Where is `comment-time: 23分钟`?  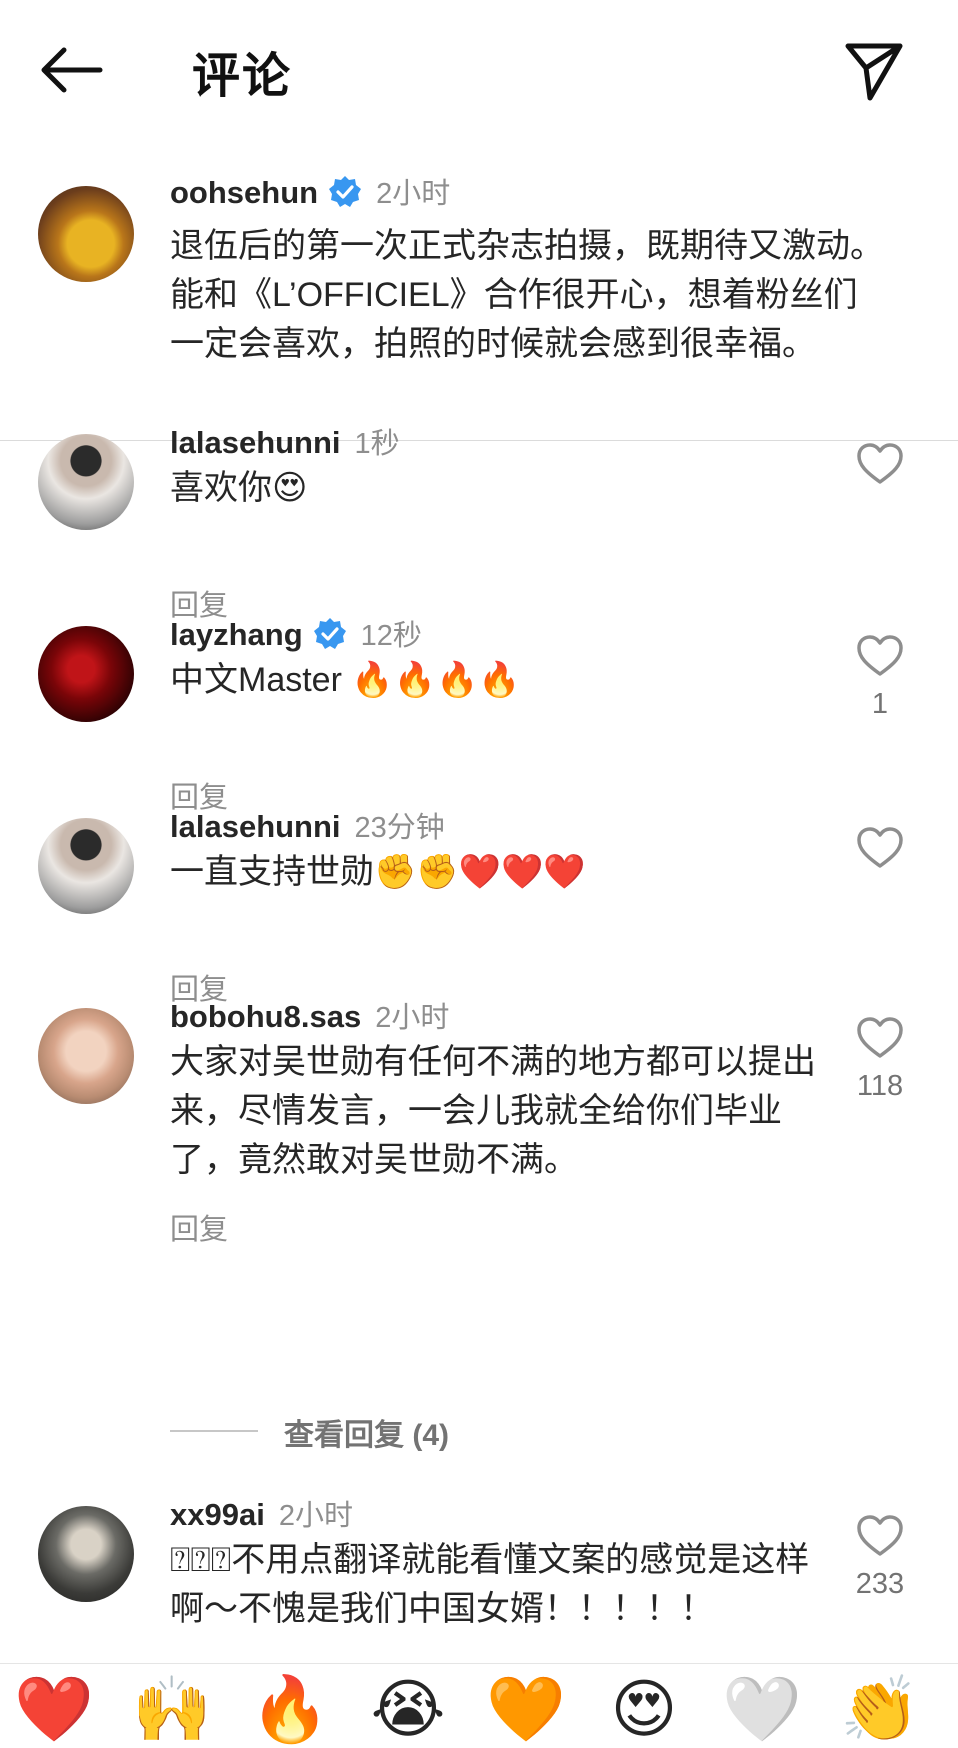
comment-time: 23分钟 is located at coordinates (399, 828).